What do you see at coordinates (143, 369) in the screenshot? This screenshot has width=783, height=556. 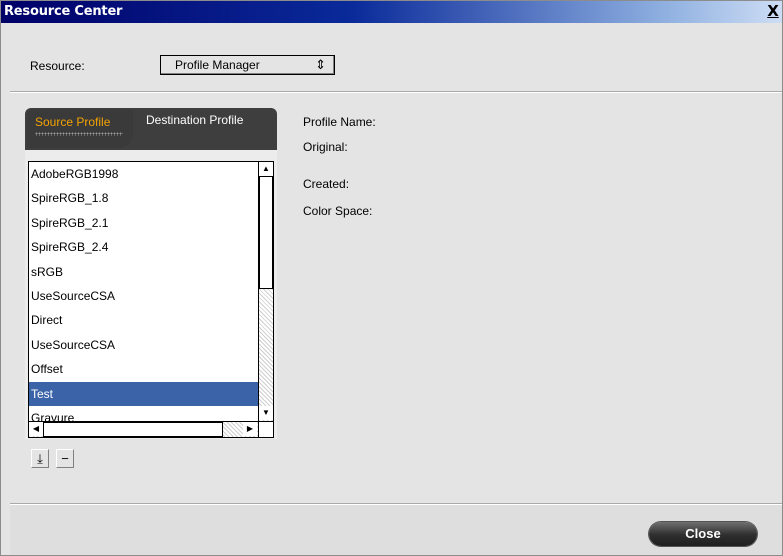 I see `list-item: Offset` at bounding box center [143, 369].